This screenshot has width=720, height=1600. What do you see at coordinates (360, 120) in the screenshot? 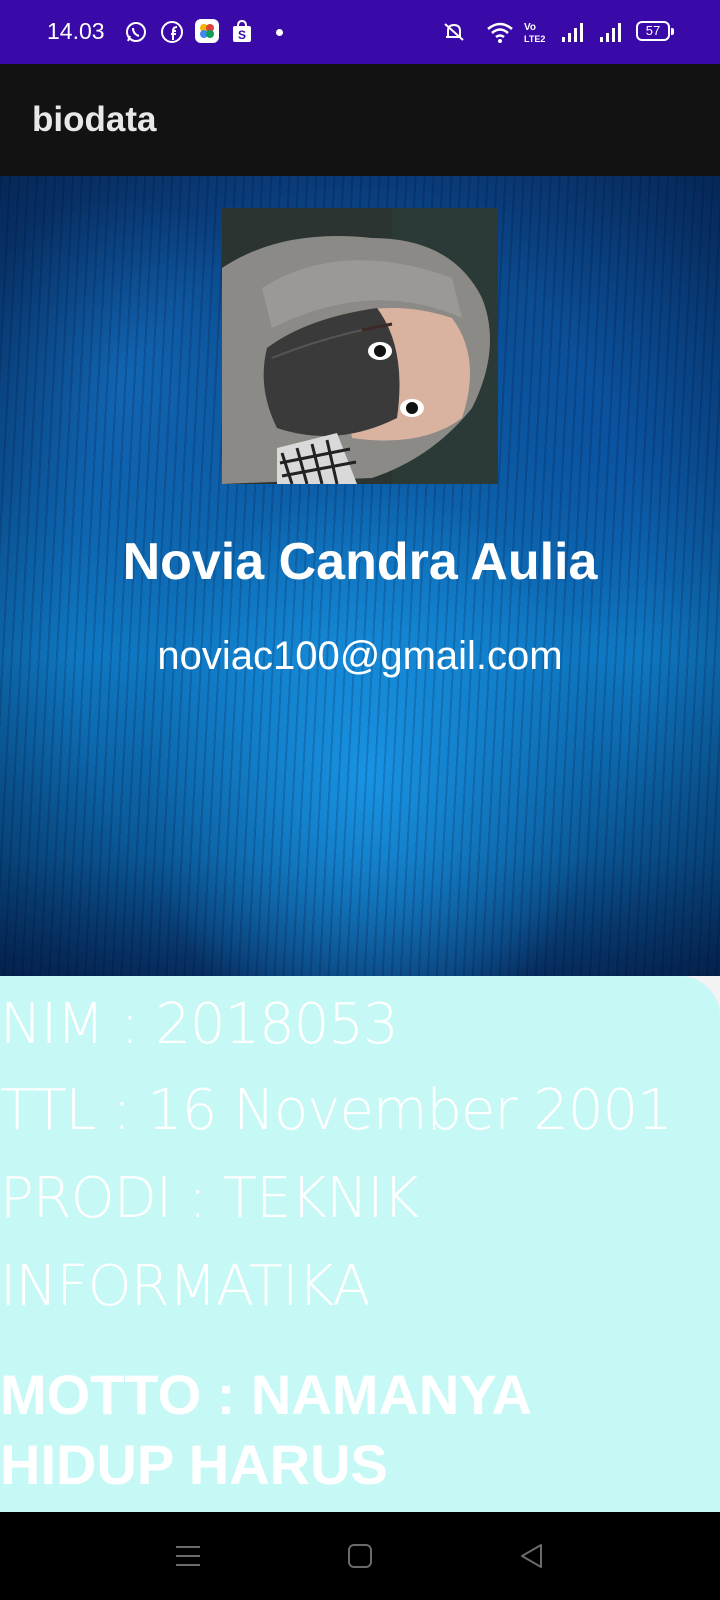
I see `app-bar: biodata` at bounding box center [360, 120].